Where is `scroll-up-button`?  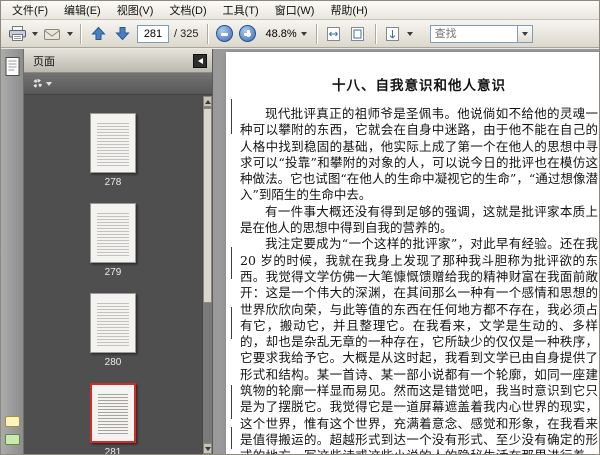
scroll-up-button is located at coordinates (207, 101).